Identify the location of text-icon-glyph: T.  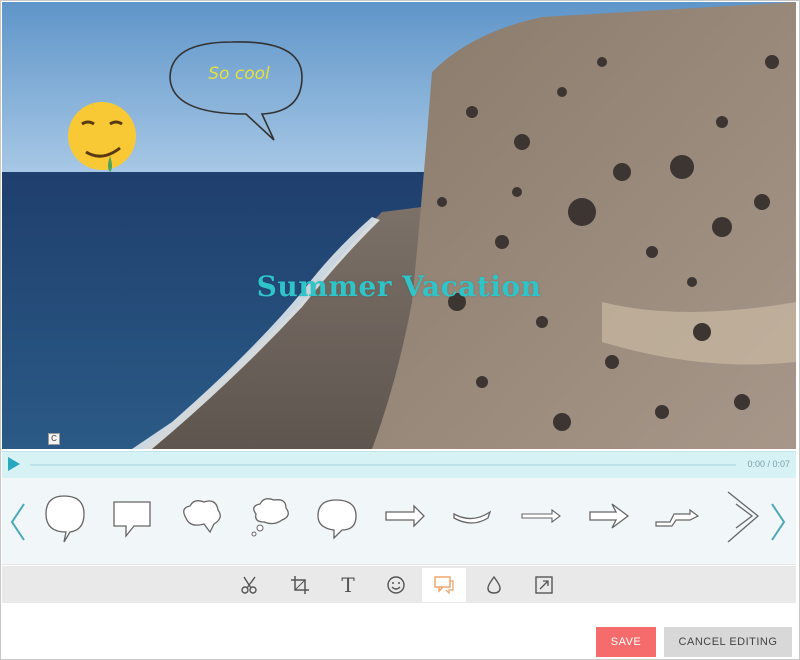
(348, 585).